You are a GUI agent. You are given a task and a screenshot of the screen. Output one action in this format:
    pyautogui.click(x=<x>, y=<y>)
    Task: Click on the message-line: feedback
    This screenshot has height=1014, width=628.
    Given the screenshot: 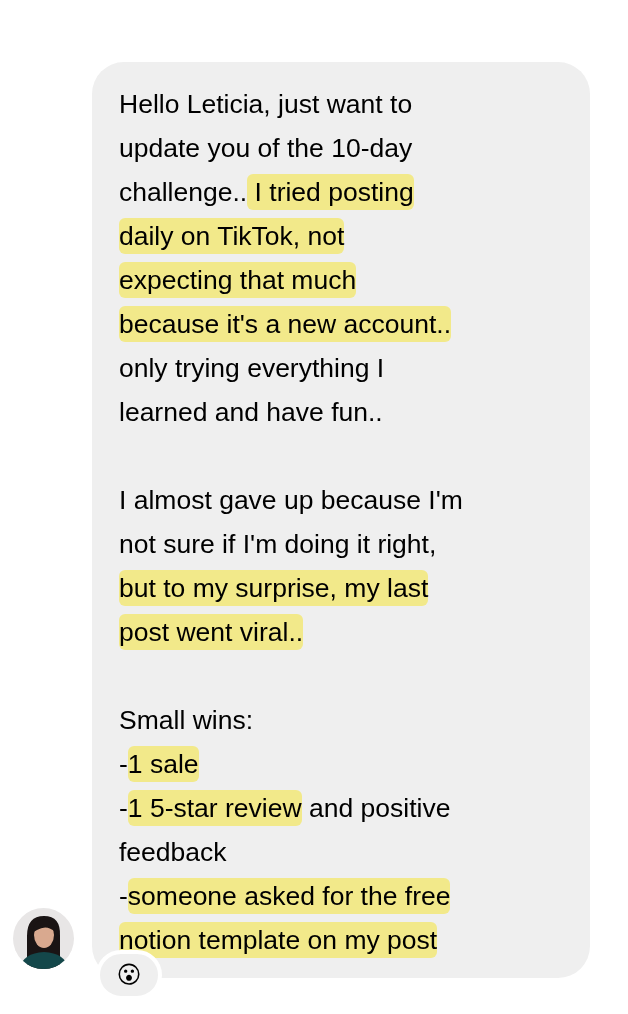 What is the action you would take?
    pyautogui.click(x=173, y=852)
    